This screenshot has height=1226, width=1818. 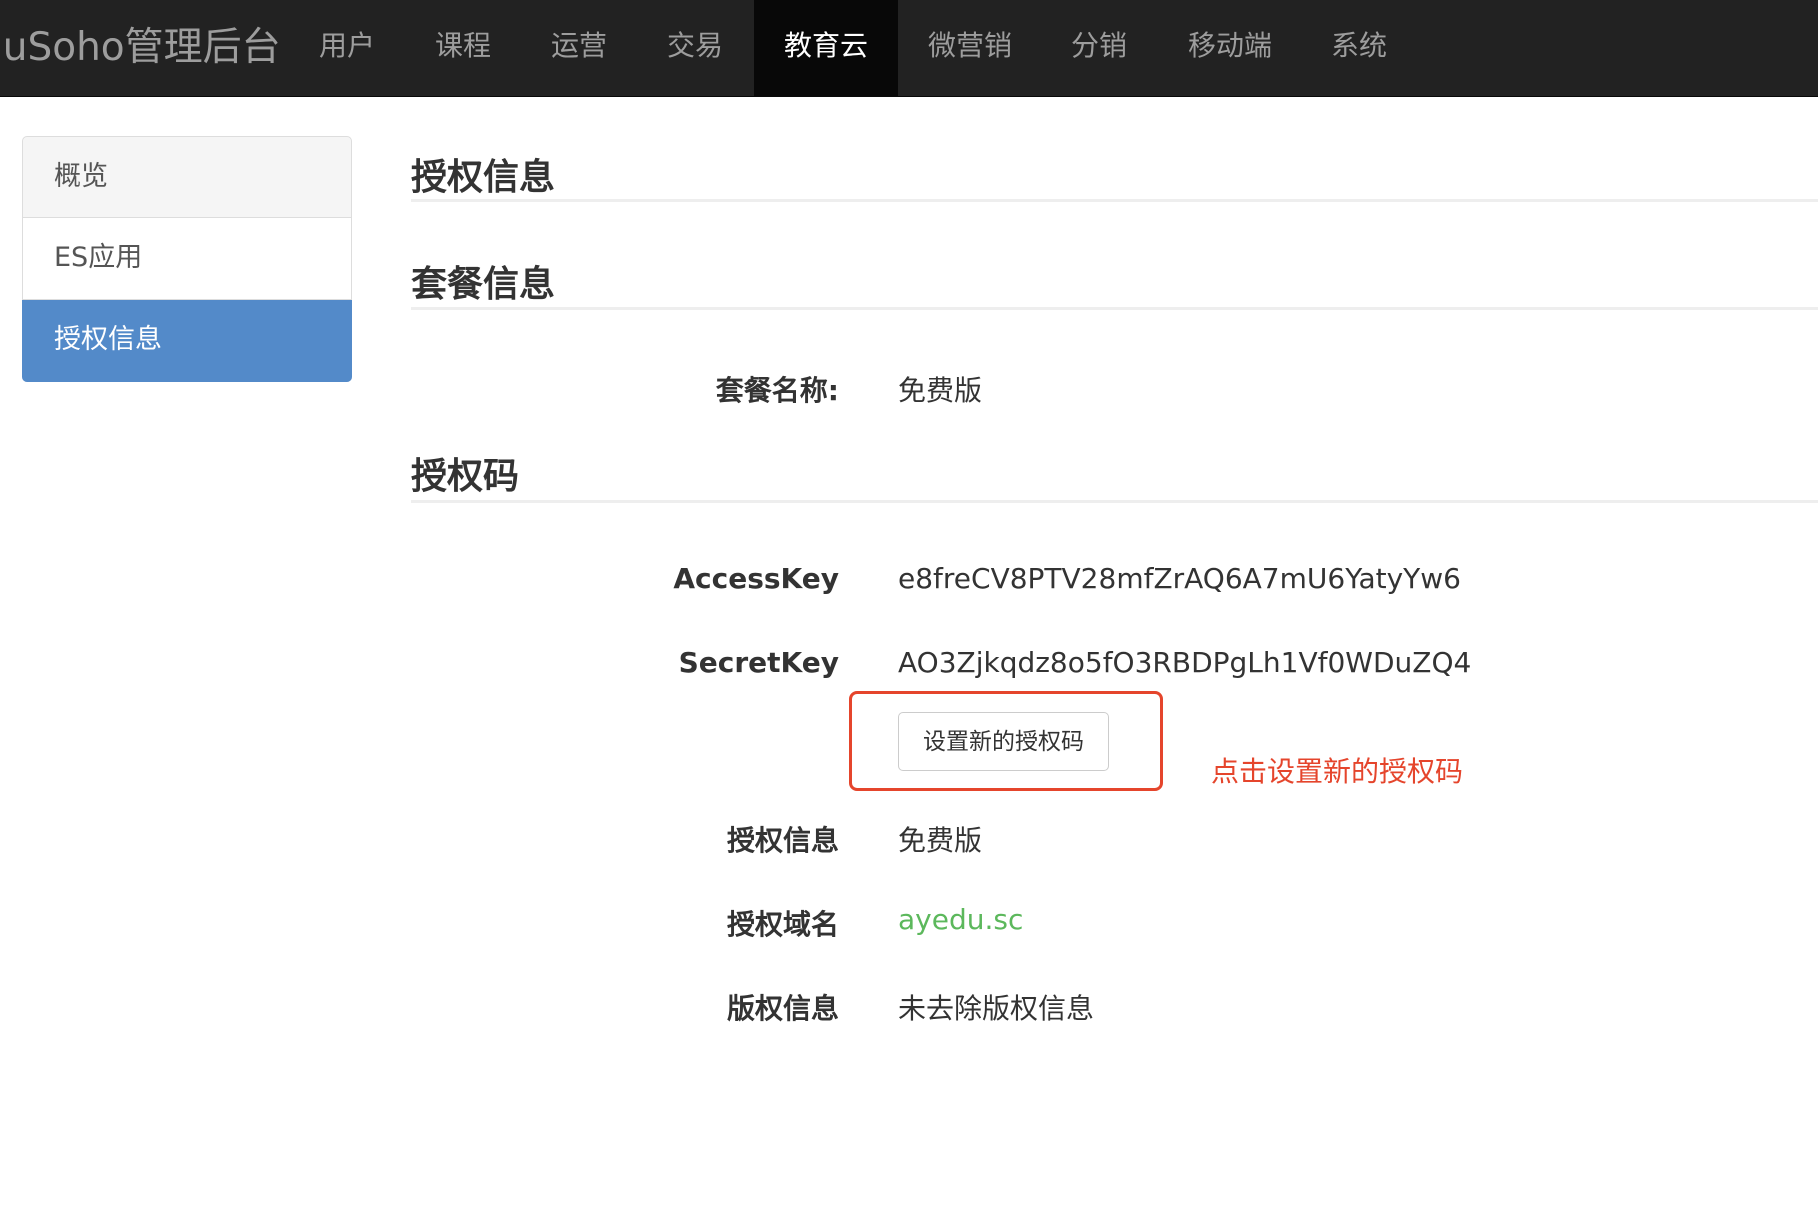 I want to click on annotation-text: 点击设置新的授权码, so click(x=1337, y=771).